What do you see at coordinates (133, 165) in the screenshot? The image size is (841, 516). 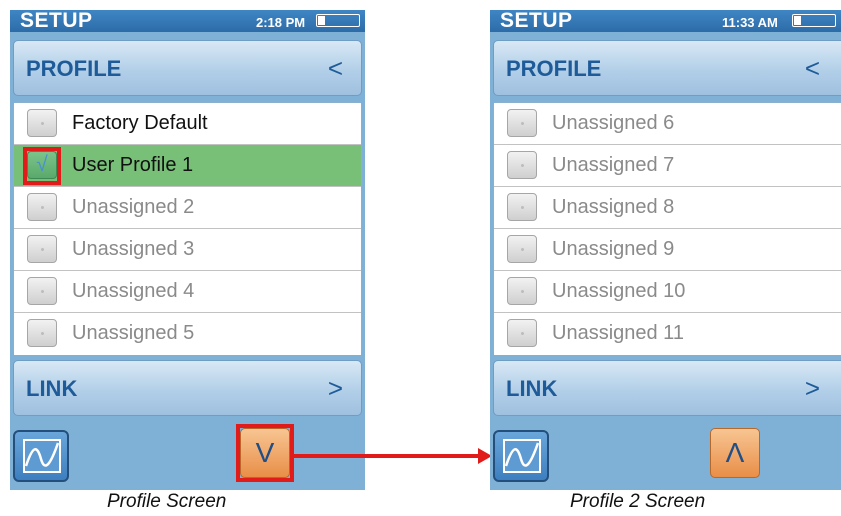 I see `profile-row-label: User Profile 1` at bounding box center [133, 165].